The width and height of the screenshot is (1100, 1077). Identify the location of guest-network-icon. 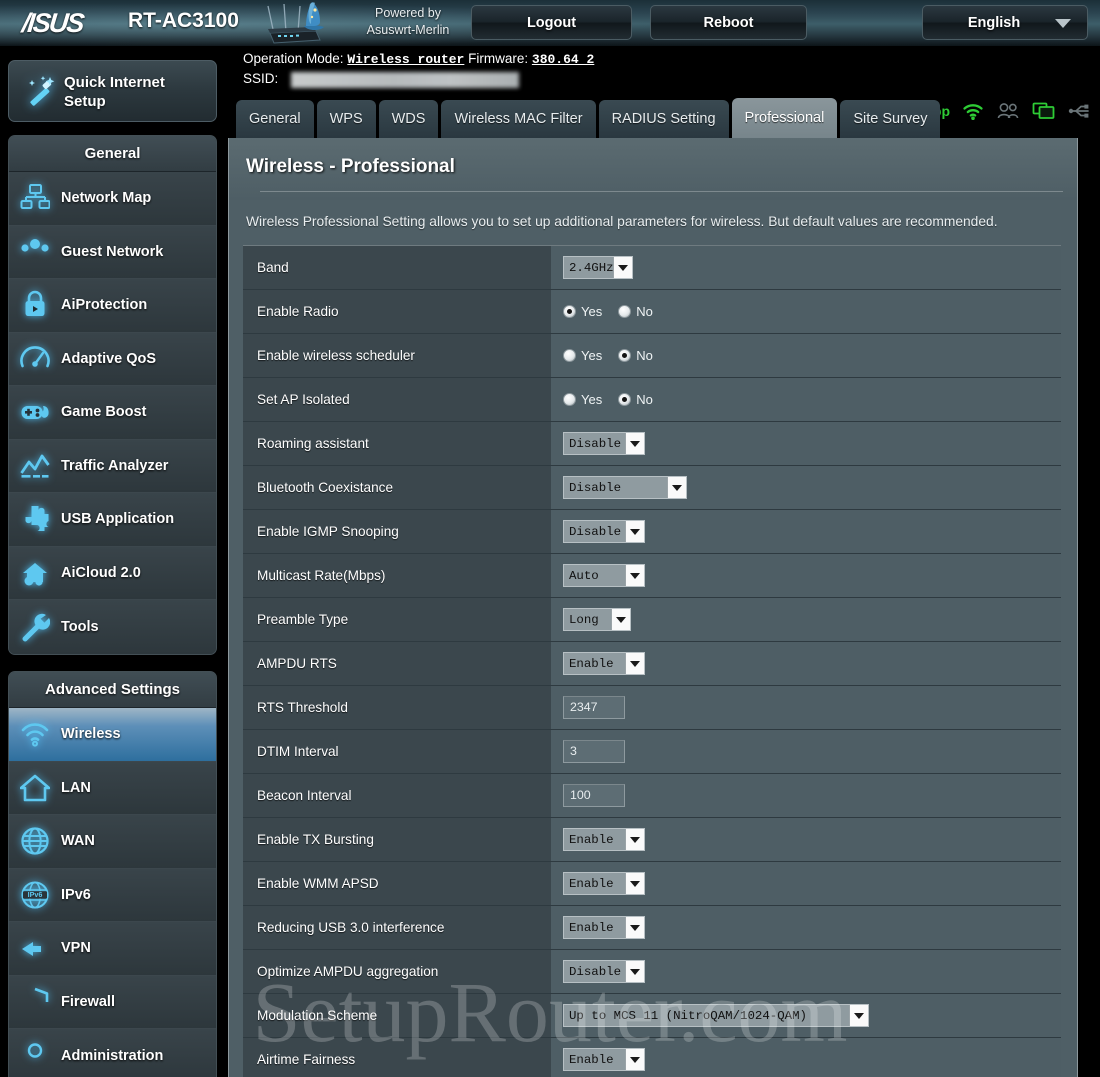
(1008, 111).